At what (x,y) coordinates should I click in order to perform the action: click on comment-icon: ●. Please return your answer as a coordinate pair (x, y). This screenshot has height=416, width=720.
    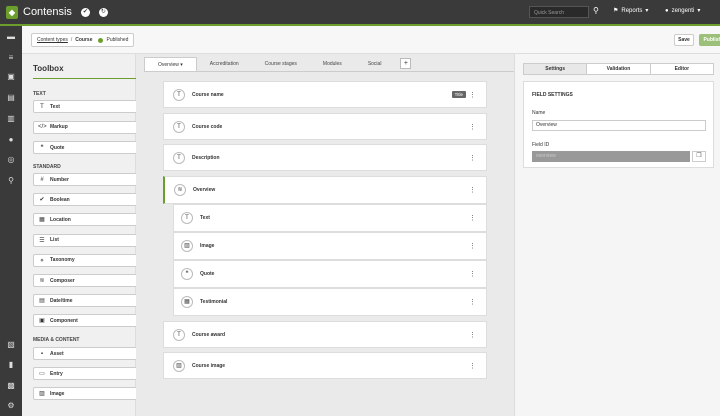
    Looking at the image, I should click on (11, 140).